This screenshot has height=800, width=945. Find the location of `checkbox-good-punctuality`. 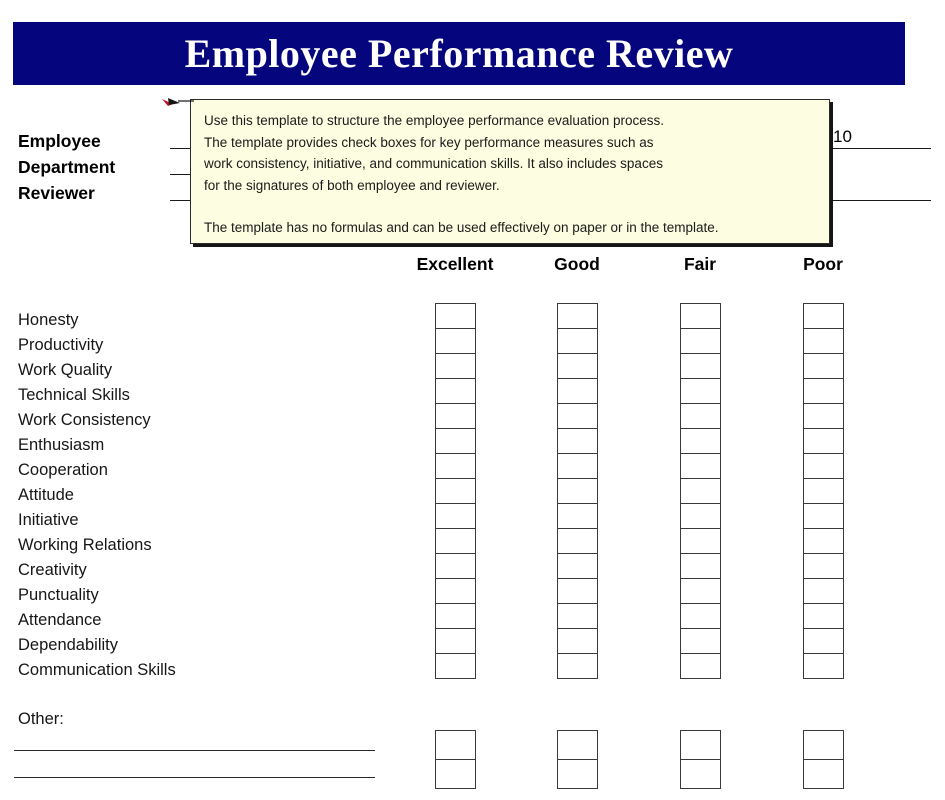

checkbox-good-punctuality is located at coordinates (577, 591).